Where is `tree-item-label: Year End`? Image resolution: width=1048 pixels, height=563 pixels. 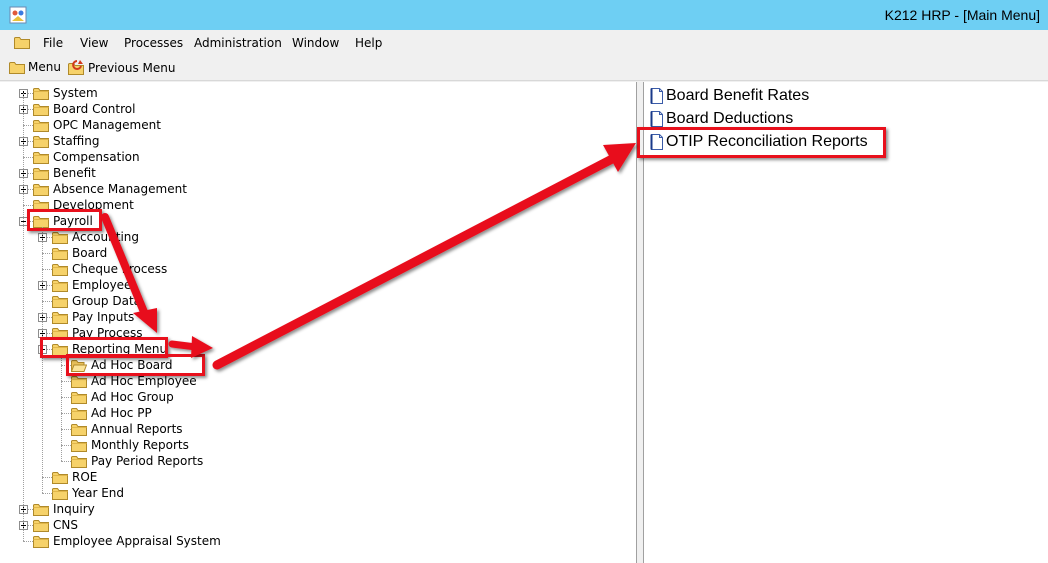 tree-item-label: Year End is located at coordinates (98, 493).